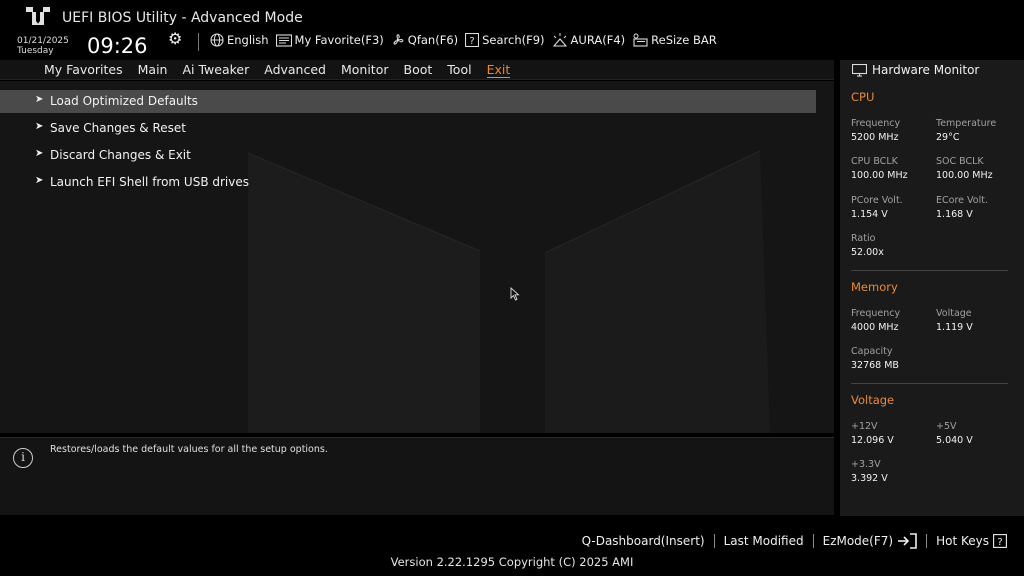 The height and width of the screenshot is (576, 1024). What do you see at coordinates (876, 313) in the screenshot?
I see `memory-frequency-label: Frequency` at bounding box center [876, 313].